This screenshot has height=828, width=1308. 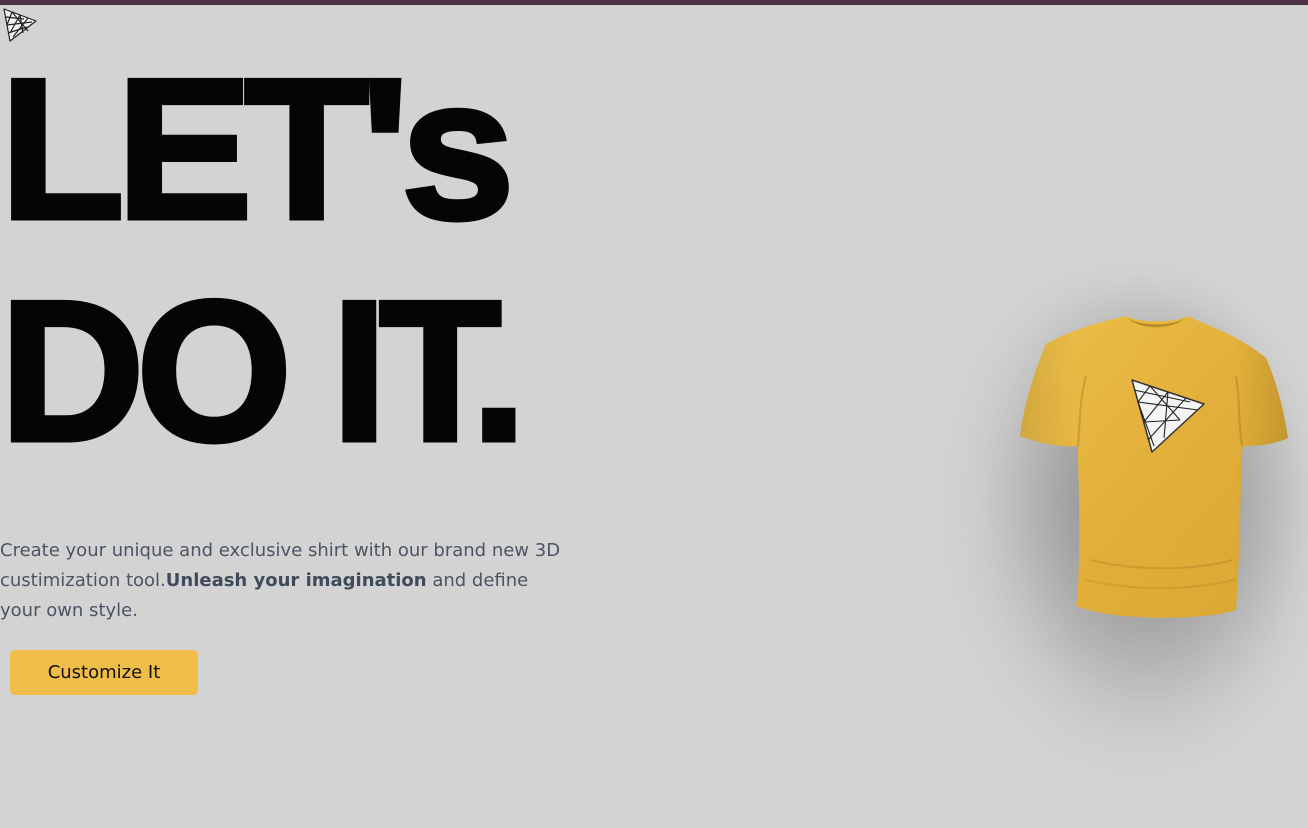 What do you see at coordinates (296, 580) in the screenshot?
I see `description-emphasis: Unleash your imagination` at bounding box center [296, 580].